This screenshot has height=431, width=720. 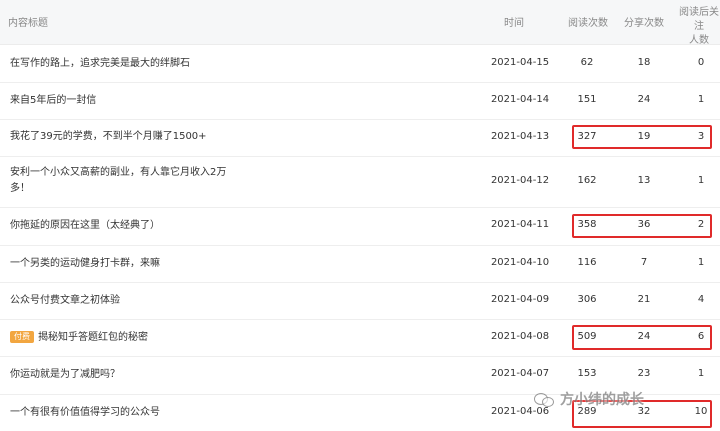 I want to click on share-count: 7, so click(x=644, y=262).